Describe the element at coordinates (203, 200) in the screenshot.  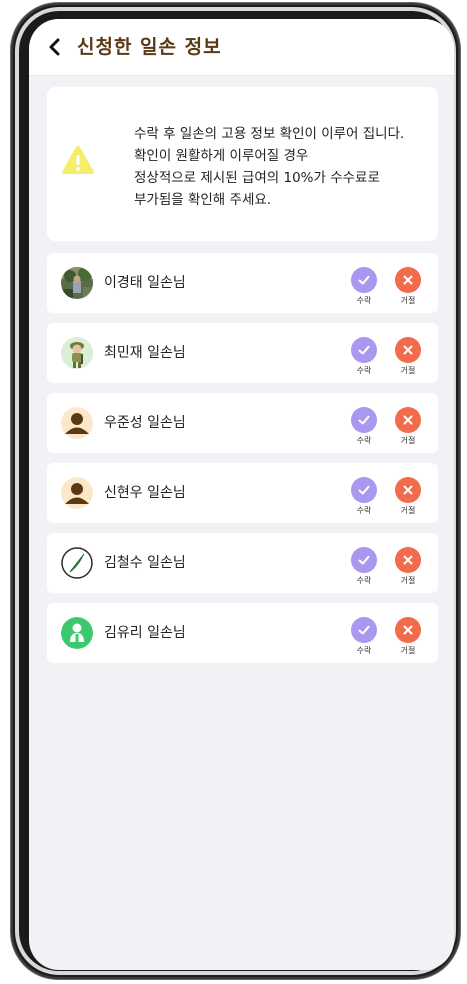
I see `notice-line: 부가됨을 확인해 주세요.` at that location.